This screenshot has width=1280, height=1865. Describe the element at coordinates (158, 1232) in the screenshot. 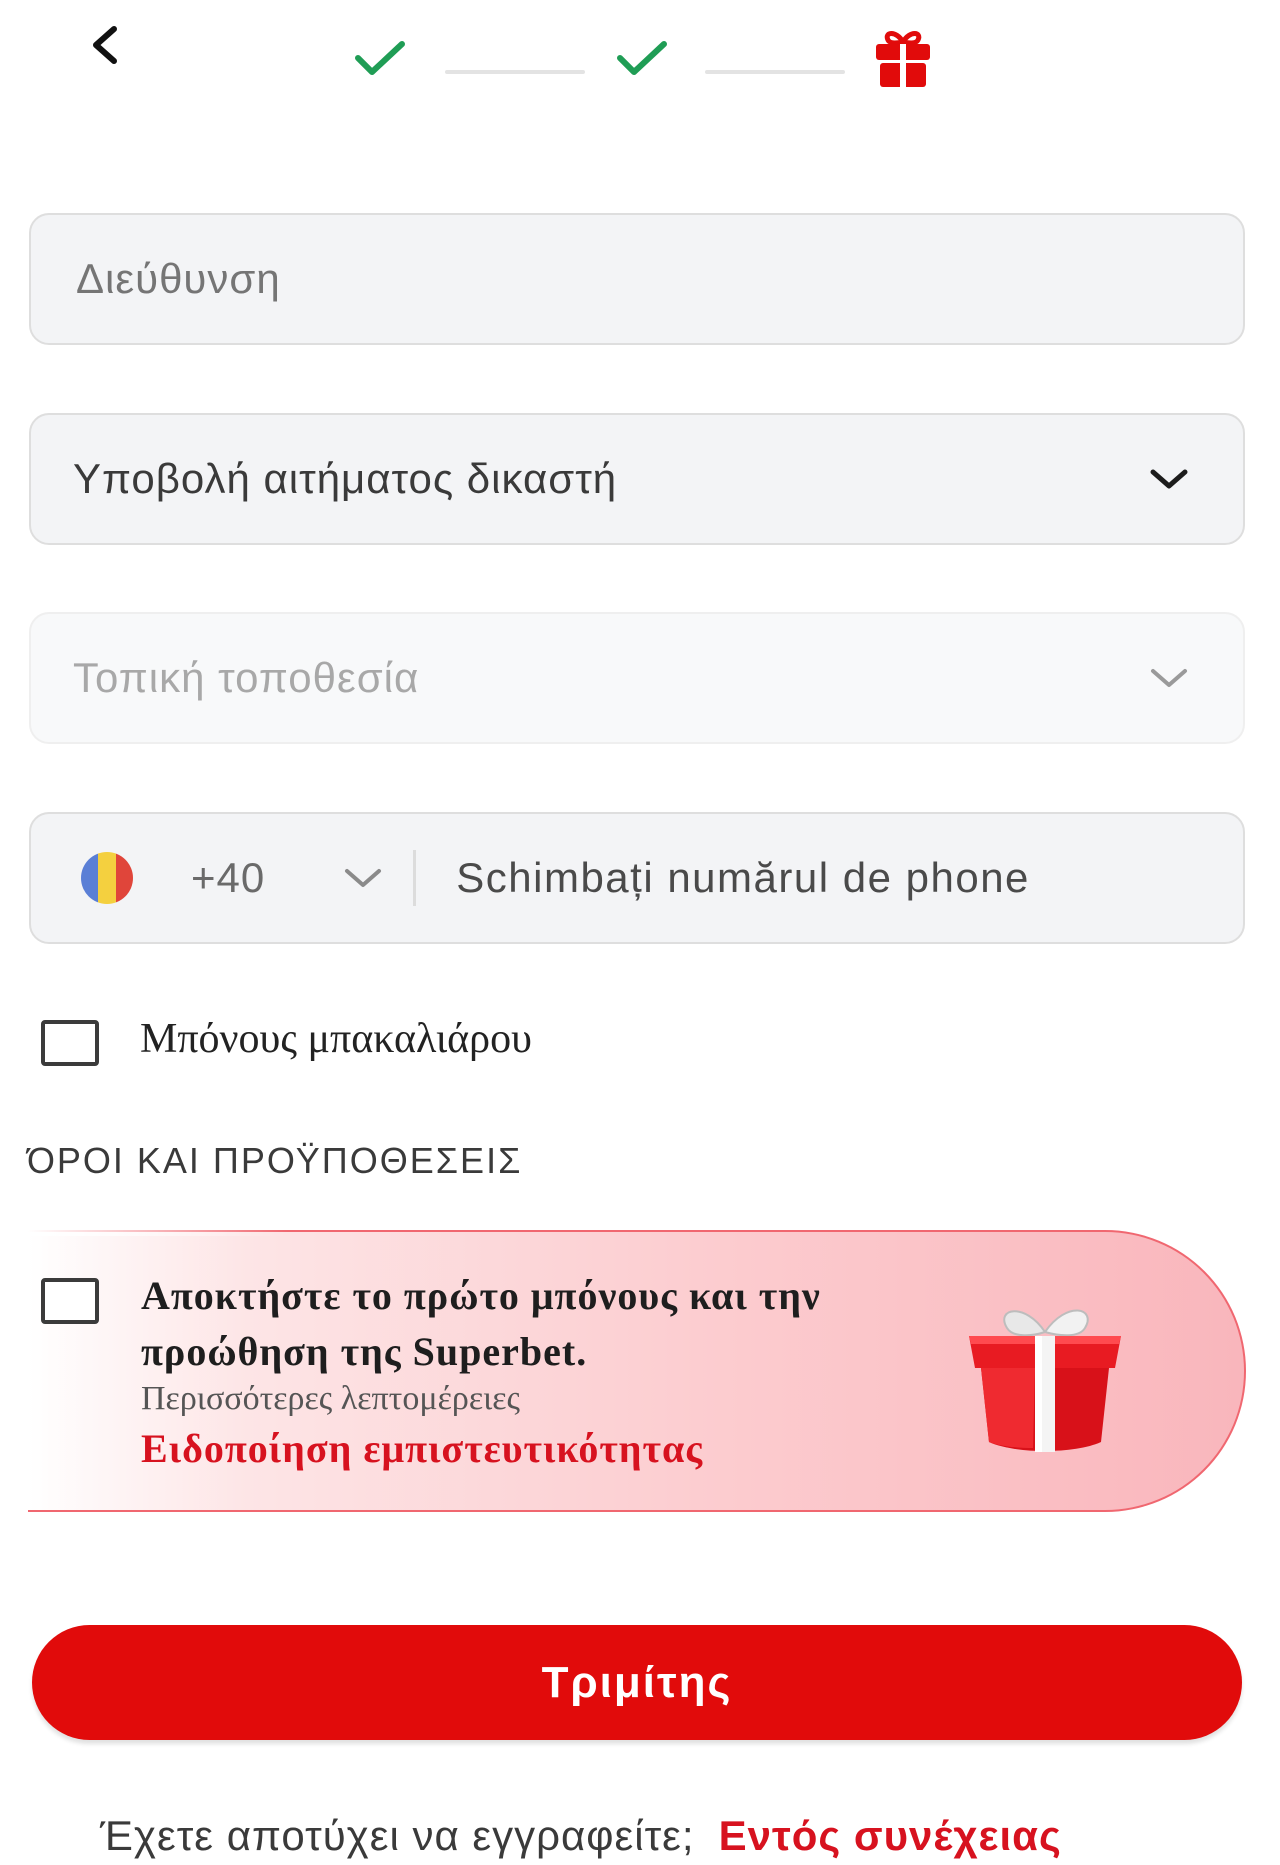

I see `promo-fade` at that location.